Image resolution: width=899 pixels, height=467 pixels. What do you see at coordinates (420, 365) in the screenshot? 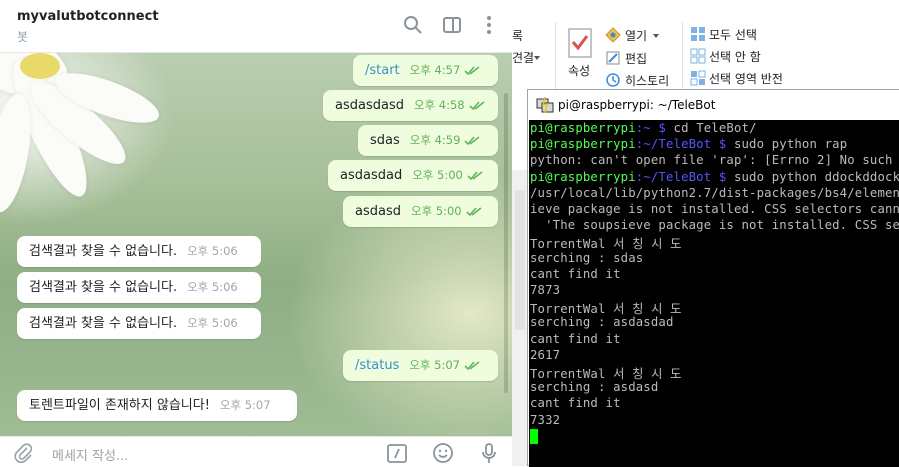
I see `message-outgoing: /status 오후 5:07` at bounding box center [420, 365].